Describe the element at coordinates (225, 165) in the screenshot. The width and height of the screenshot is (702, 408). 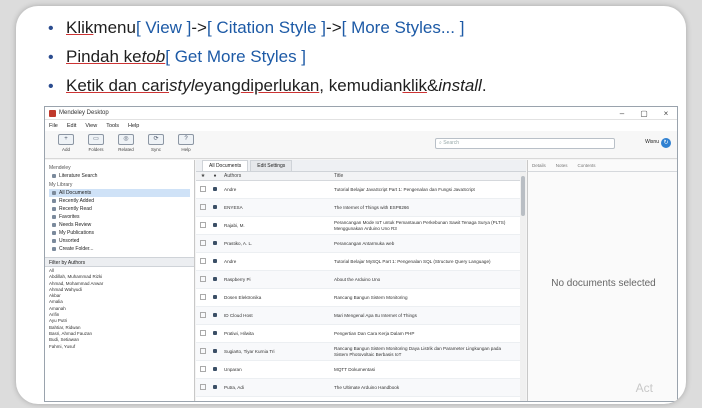
I see `tab-all-documents: All Documents` at that location.